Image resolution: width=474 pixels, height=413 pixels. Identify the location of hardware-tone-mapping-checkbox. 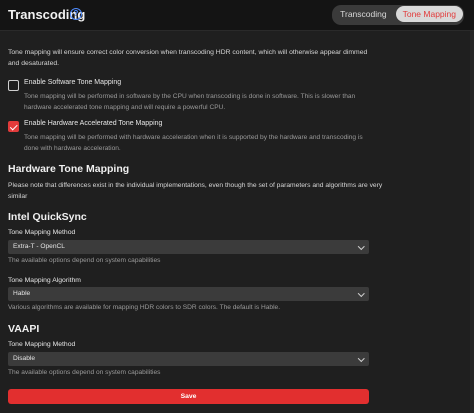
(13, 126).